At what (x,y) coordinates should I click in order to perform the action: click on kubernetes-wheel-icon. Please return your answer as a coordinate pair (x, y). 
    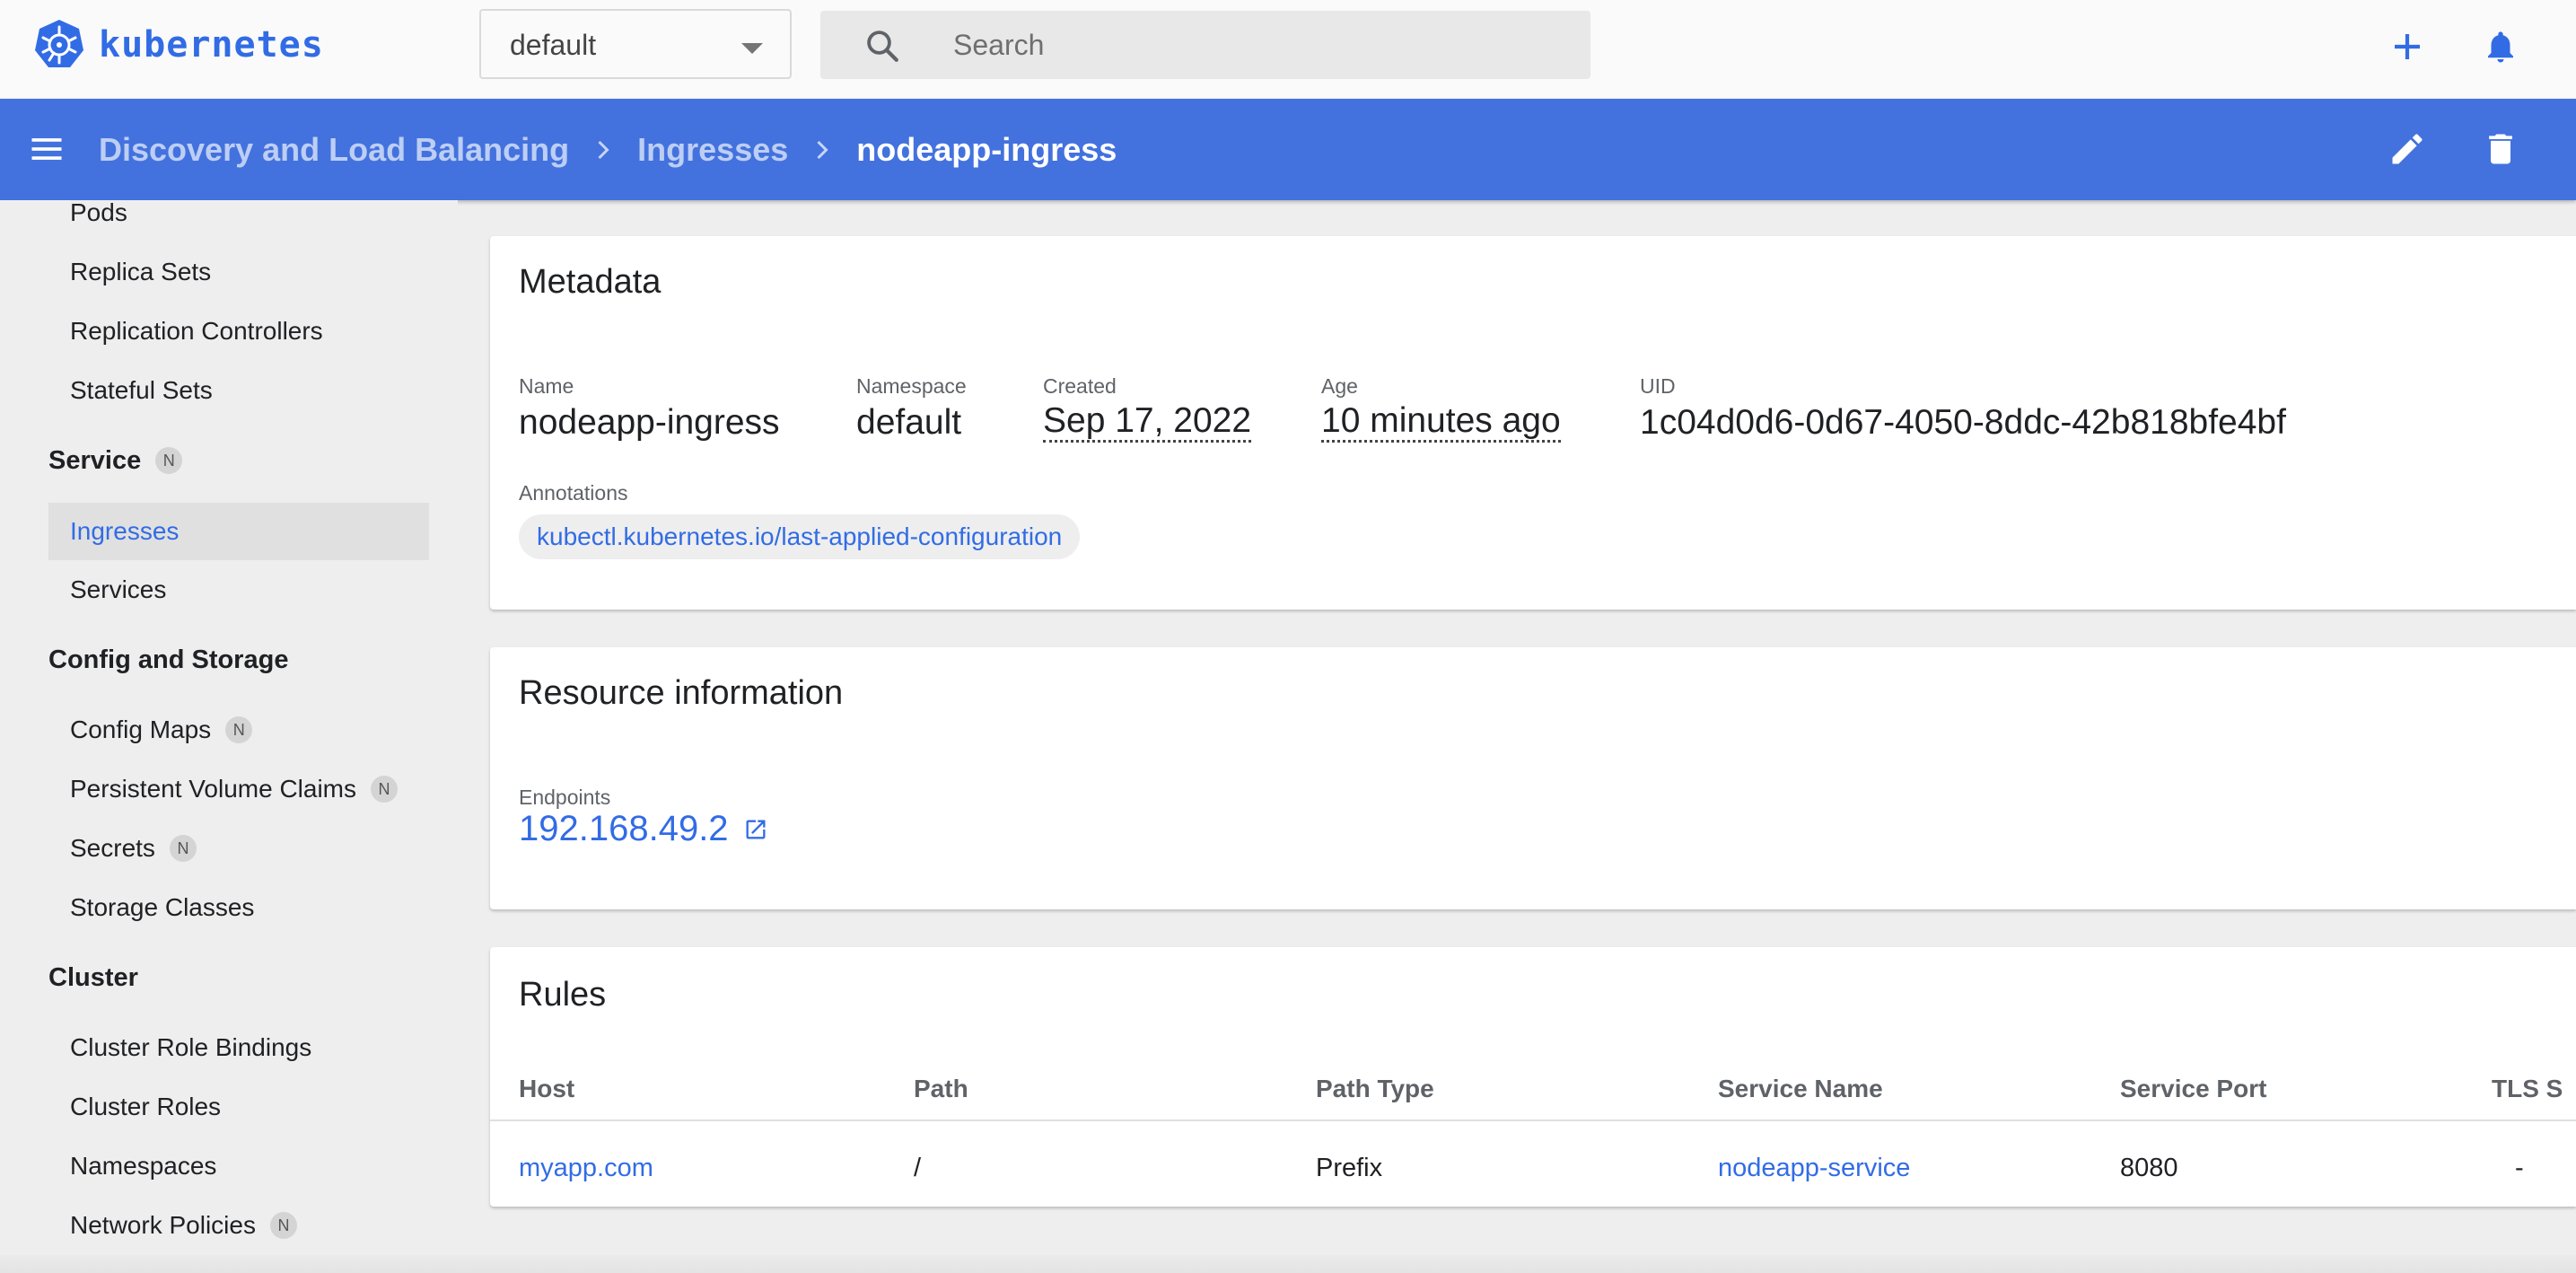
    Looking at the image, I should click on (59, 43).